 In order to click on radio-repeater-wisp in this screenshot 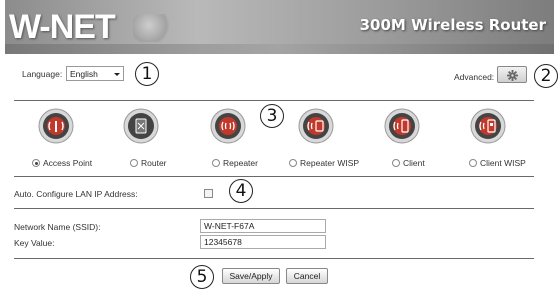, I will do `click(293, 163)`.